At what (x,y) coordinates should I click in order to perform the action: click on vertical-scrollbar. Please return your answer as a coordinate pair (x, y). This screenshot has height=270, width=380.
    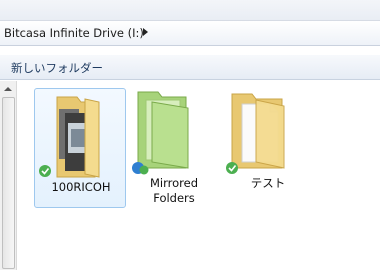
    Looking at the image, I should click on (8, 175).